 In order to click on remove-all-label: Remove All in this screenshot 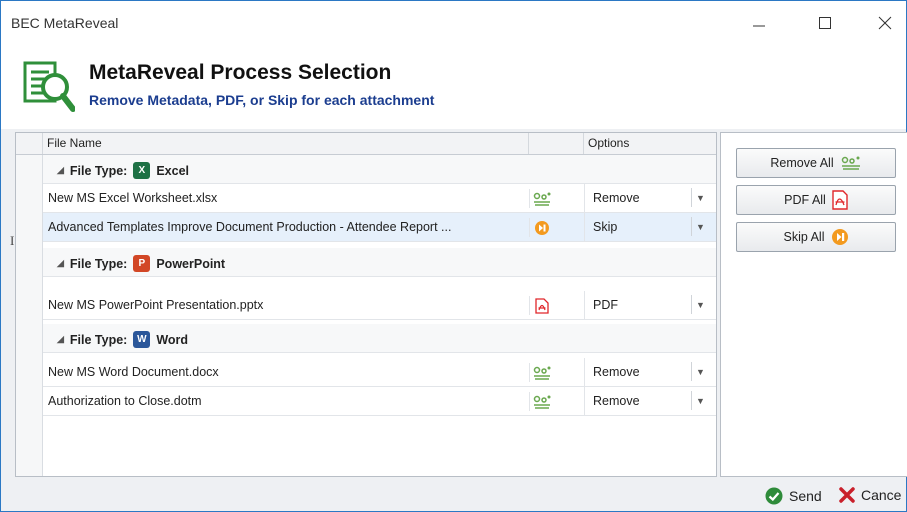, I will do `click(802, 163)`.